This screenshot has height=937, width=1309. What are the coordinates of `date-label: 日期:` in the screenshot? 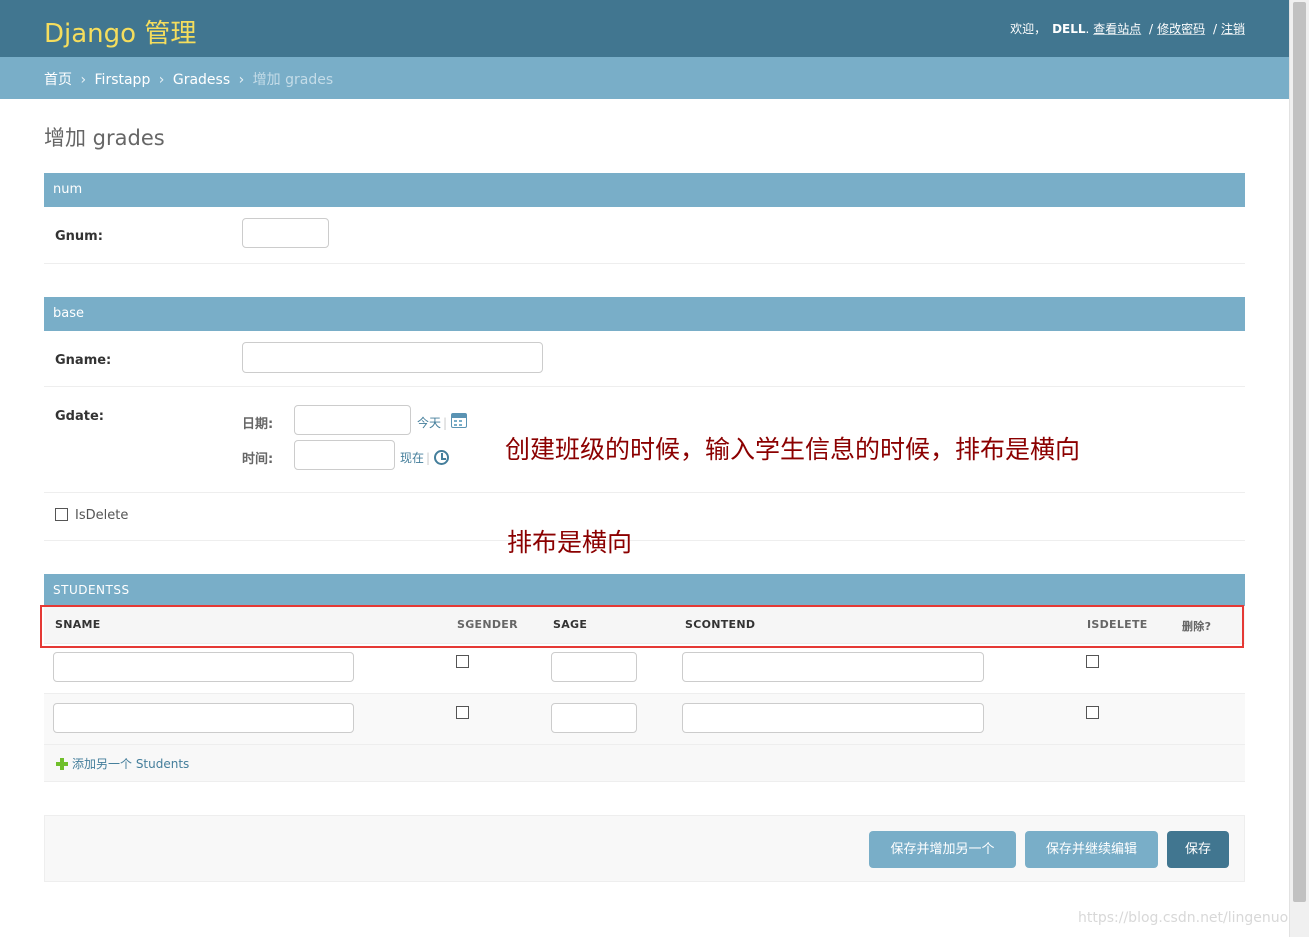 It's located at (258, 424).